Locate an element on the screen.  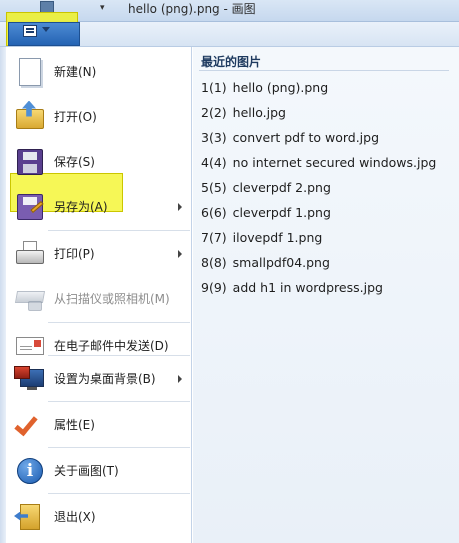
menu-item-label: 另存为(A) is located at coordinates (81, 207).